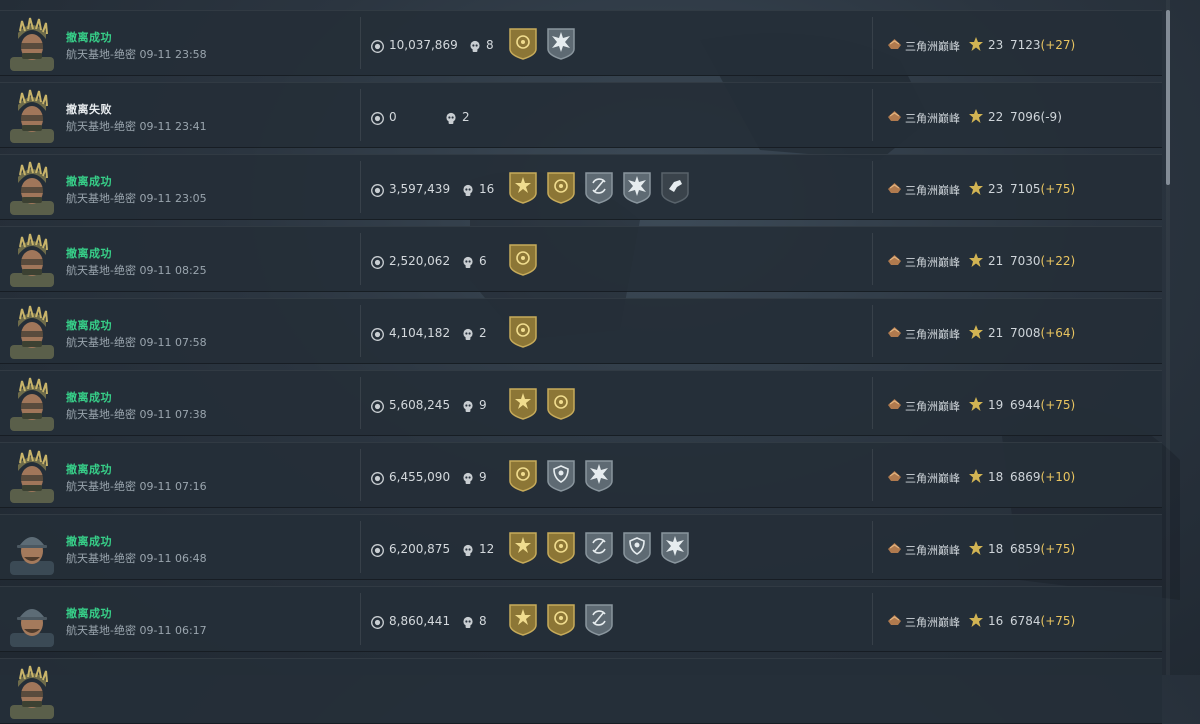 The height and width of the screenshot is (724, 1200). I want to click on points-delta: (+22), so click(1058, 261).